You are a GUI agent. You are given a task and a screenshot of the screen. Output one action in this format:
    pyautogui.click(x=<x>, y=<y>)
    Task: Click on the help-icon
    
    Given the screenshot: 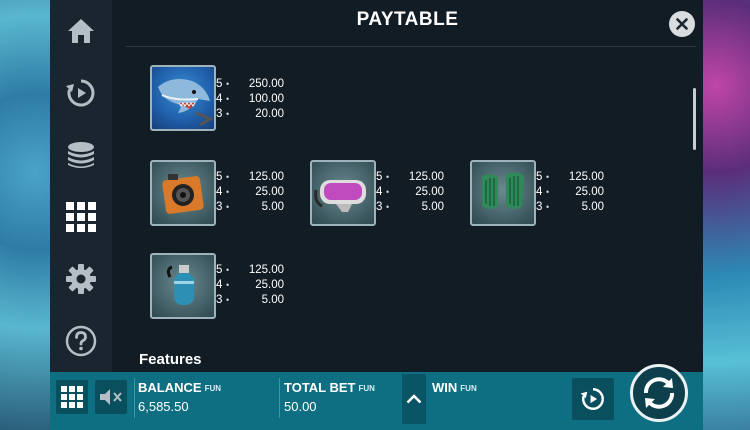 What is the action you would take?
    pyautogui.click(x=81, y=341)
    